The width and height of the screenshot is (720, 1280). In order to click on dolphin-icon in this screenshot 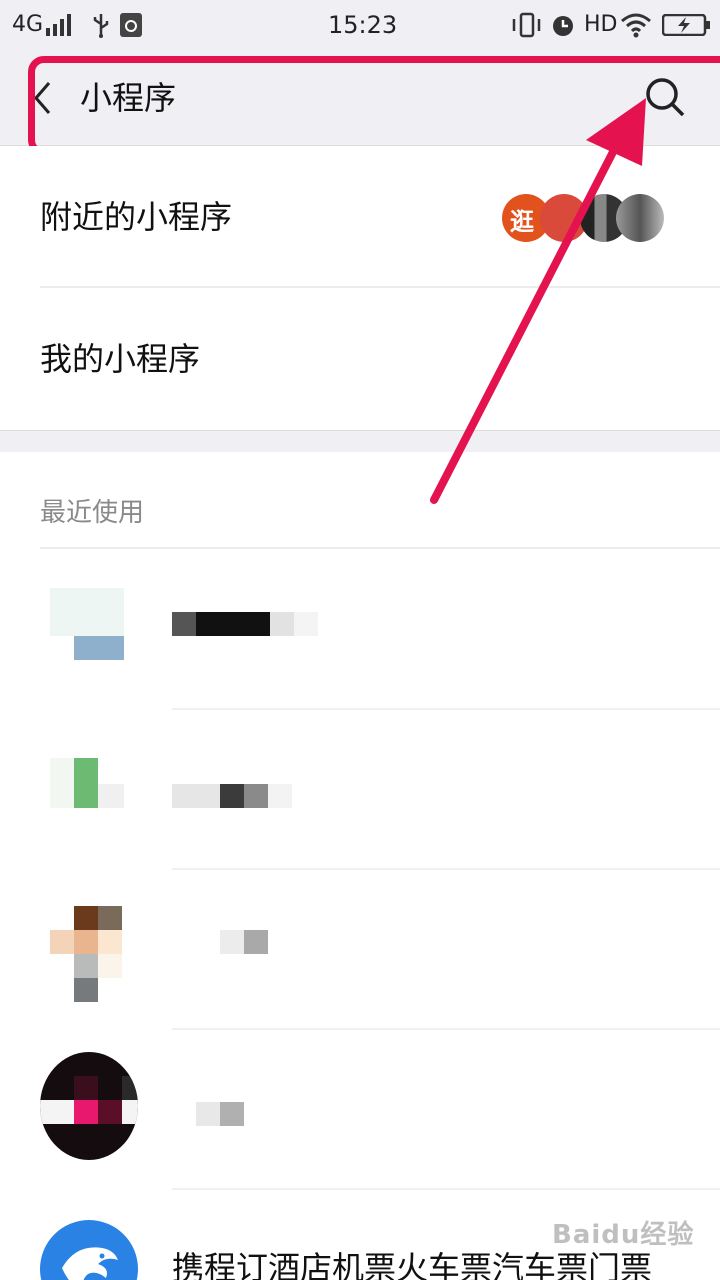, I will do `click(90, 1263)`.